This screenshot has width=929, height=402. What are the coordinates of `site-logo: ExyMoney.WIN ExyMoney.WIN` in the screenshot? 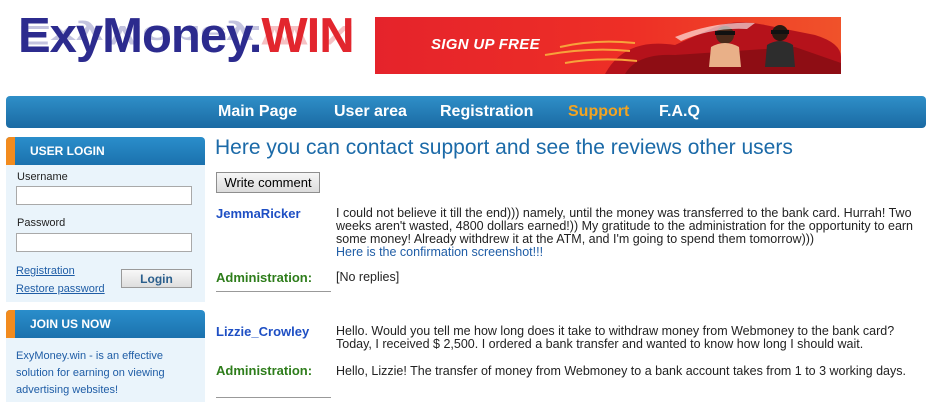 It's located at (190, 51).